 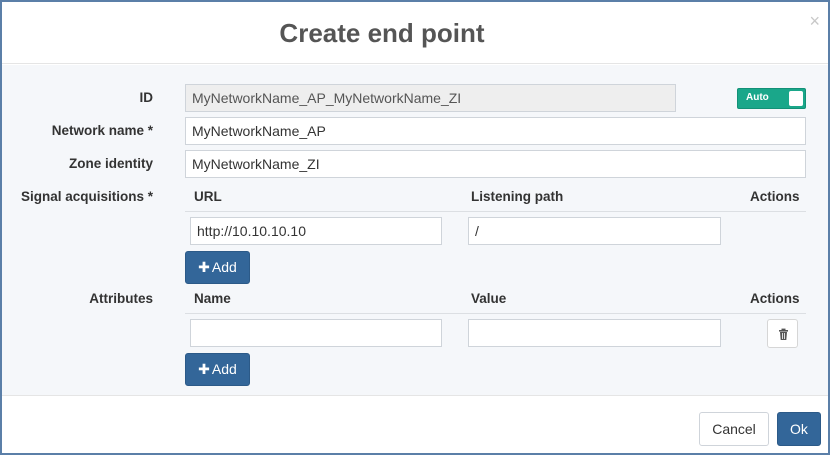 What do you see at coordinates (517, 196) in the screenshot?
I see `listening-path-column-header: Listening path` at bounding box center [517, 196].